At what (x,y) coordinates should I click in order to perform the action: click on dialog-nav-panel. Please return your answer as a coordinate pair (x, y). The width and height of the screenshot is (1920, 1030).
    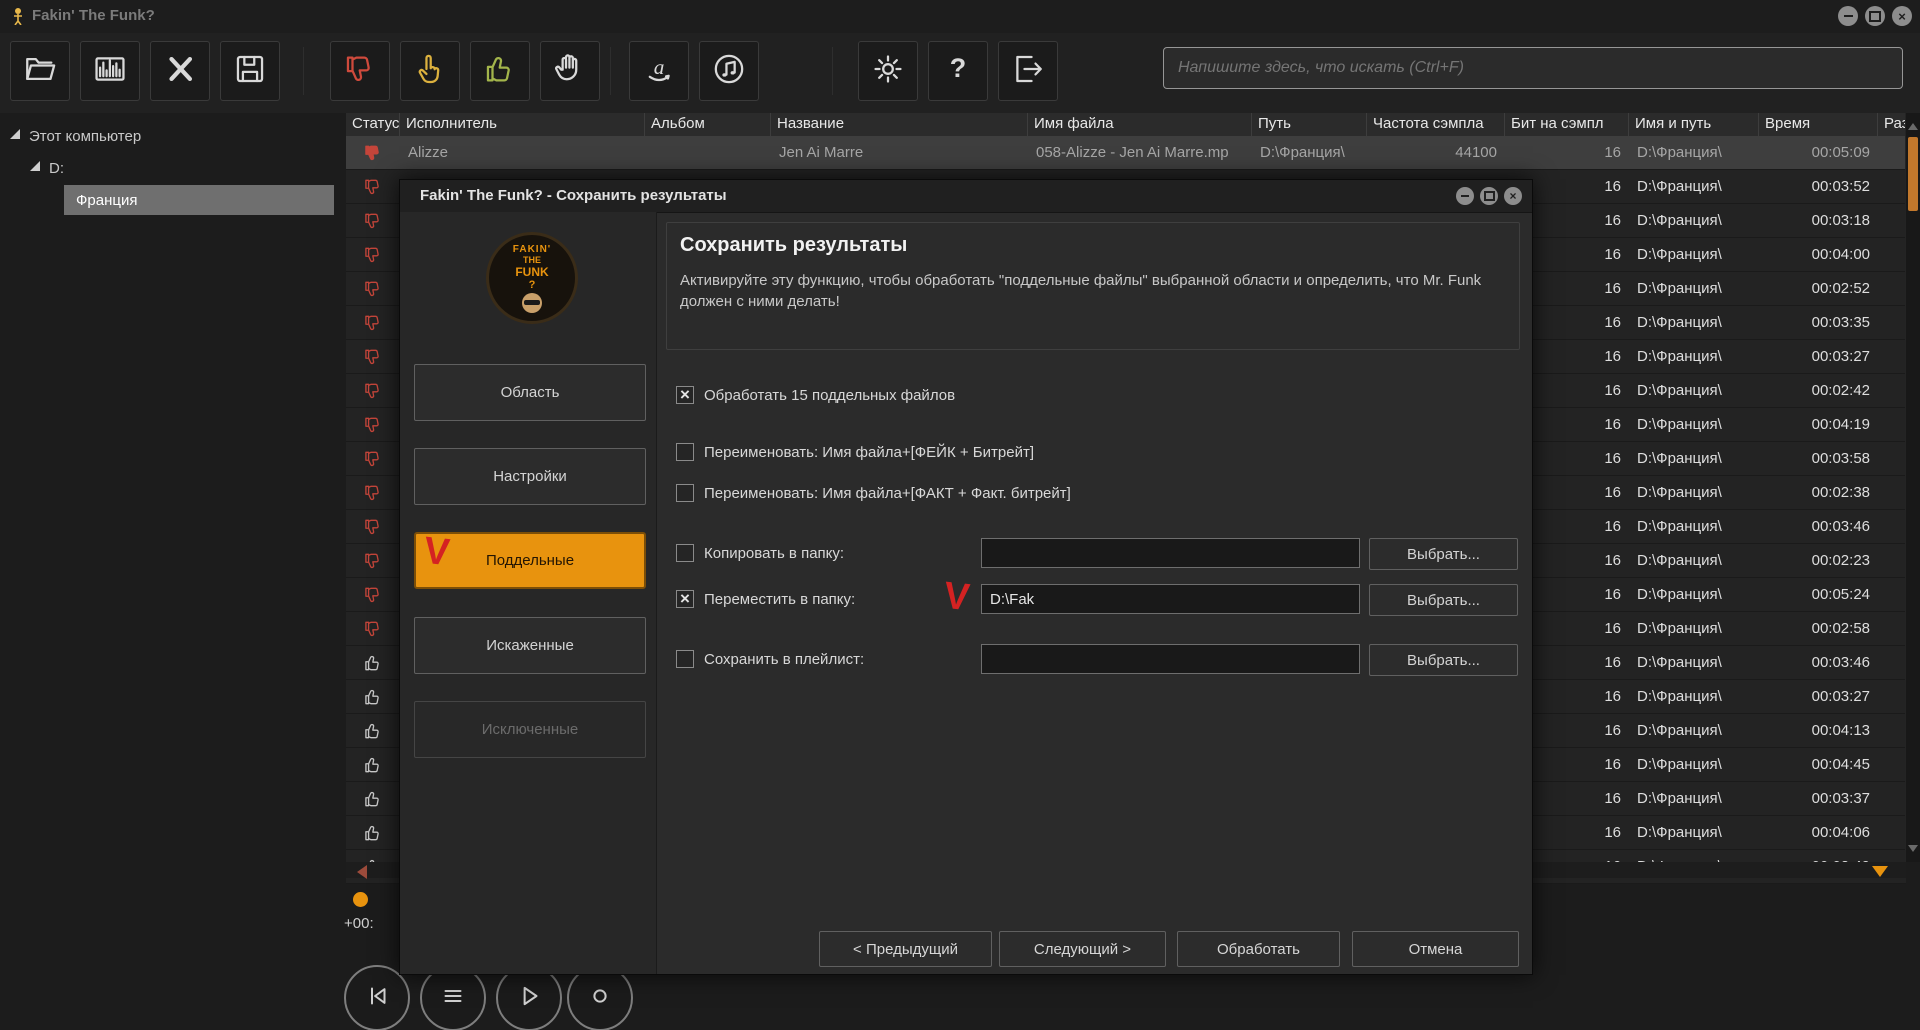
    Looking at the image, I should click on (528, 593).